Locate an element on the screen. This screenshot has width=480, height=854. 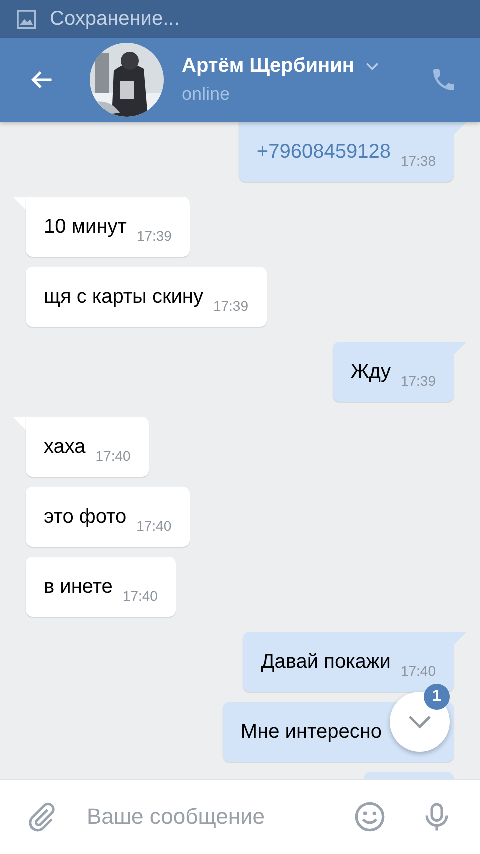
paperclip-icon is located at coordinates (42, 817).